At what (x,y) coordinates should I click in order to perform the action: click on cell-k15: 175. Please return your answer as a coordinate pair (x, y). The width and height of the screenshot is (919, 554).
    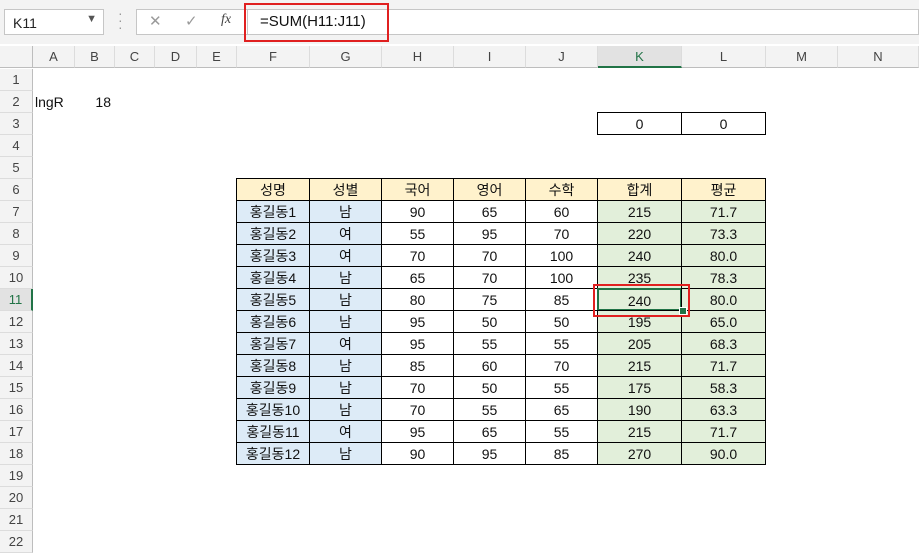
    Looking at the image, I should click on (639, 387).